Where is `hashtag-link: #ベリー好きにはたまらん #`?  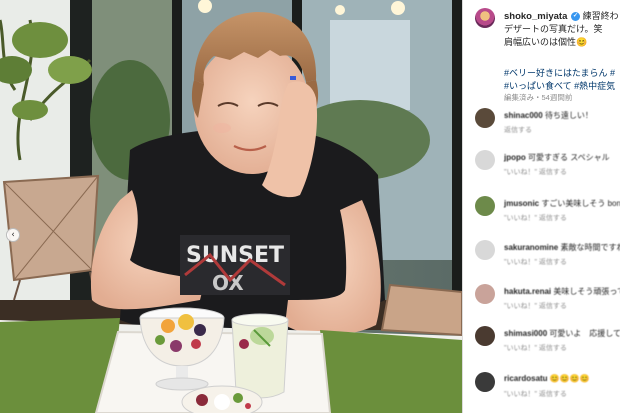 hashtag-link: #ベリー好きにはたまらん # is located at coordinates (559, 72).